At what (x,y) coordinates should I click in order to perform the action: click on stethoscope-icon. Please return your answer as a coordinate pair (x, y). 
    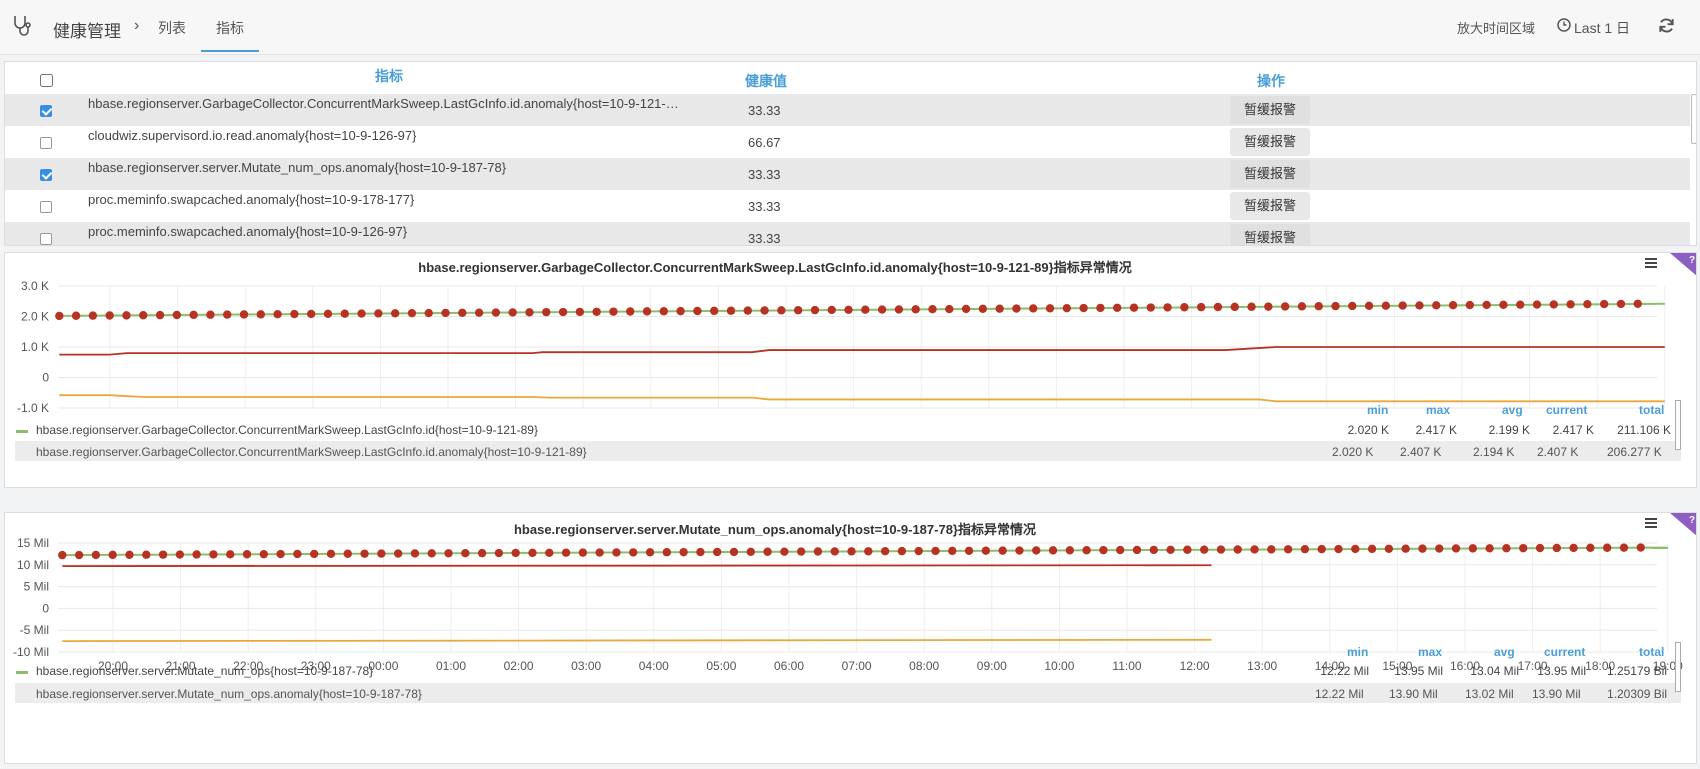
    Looking at the image, I should click on (22, 26).